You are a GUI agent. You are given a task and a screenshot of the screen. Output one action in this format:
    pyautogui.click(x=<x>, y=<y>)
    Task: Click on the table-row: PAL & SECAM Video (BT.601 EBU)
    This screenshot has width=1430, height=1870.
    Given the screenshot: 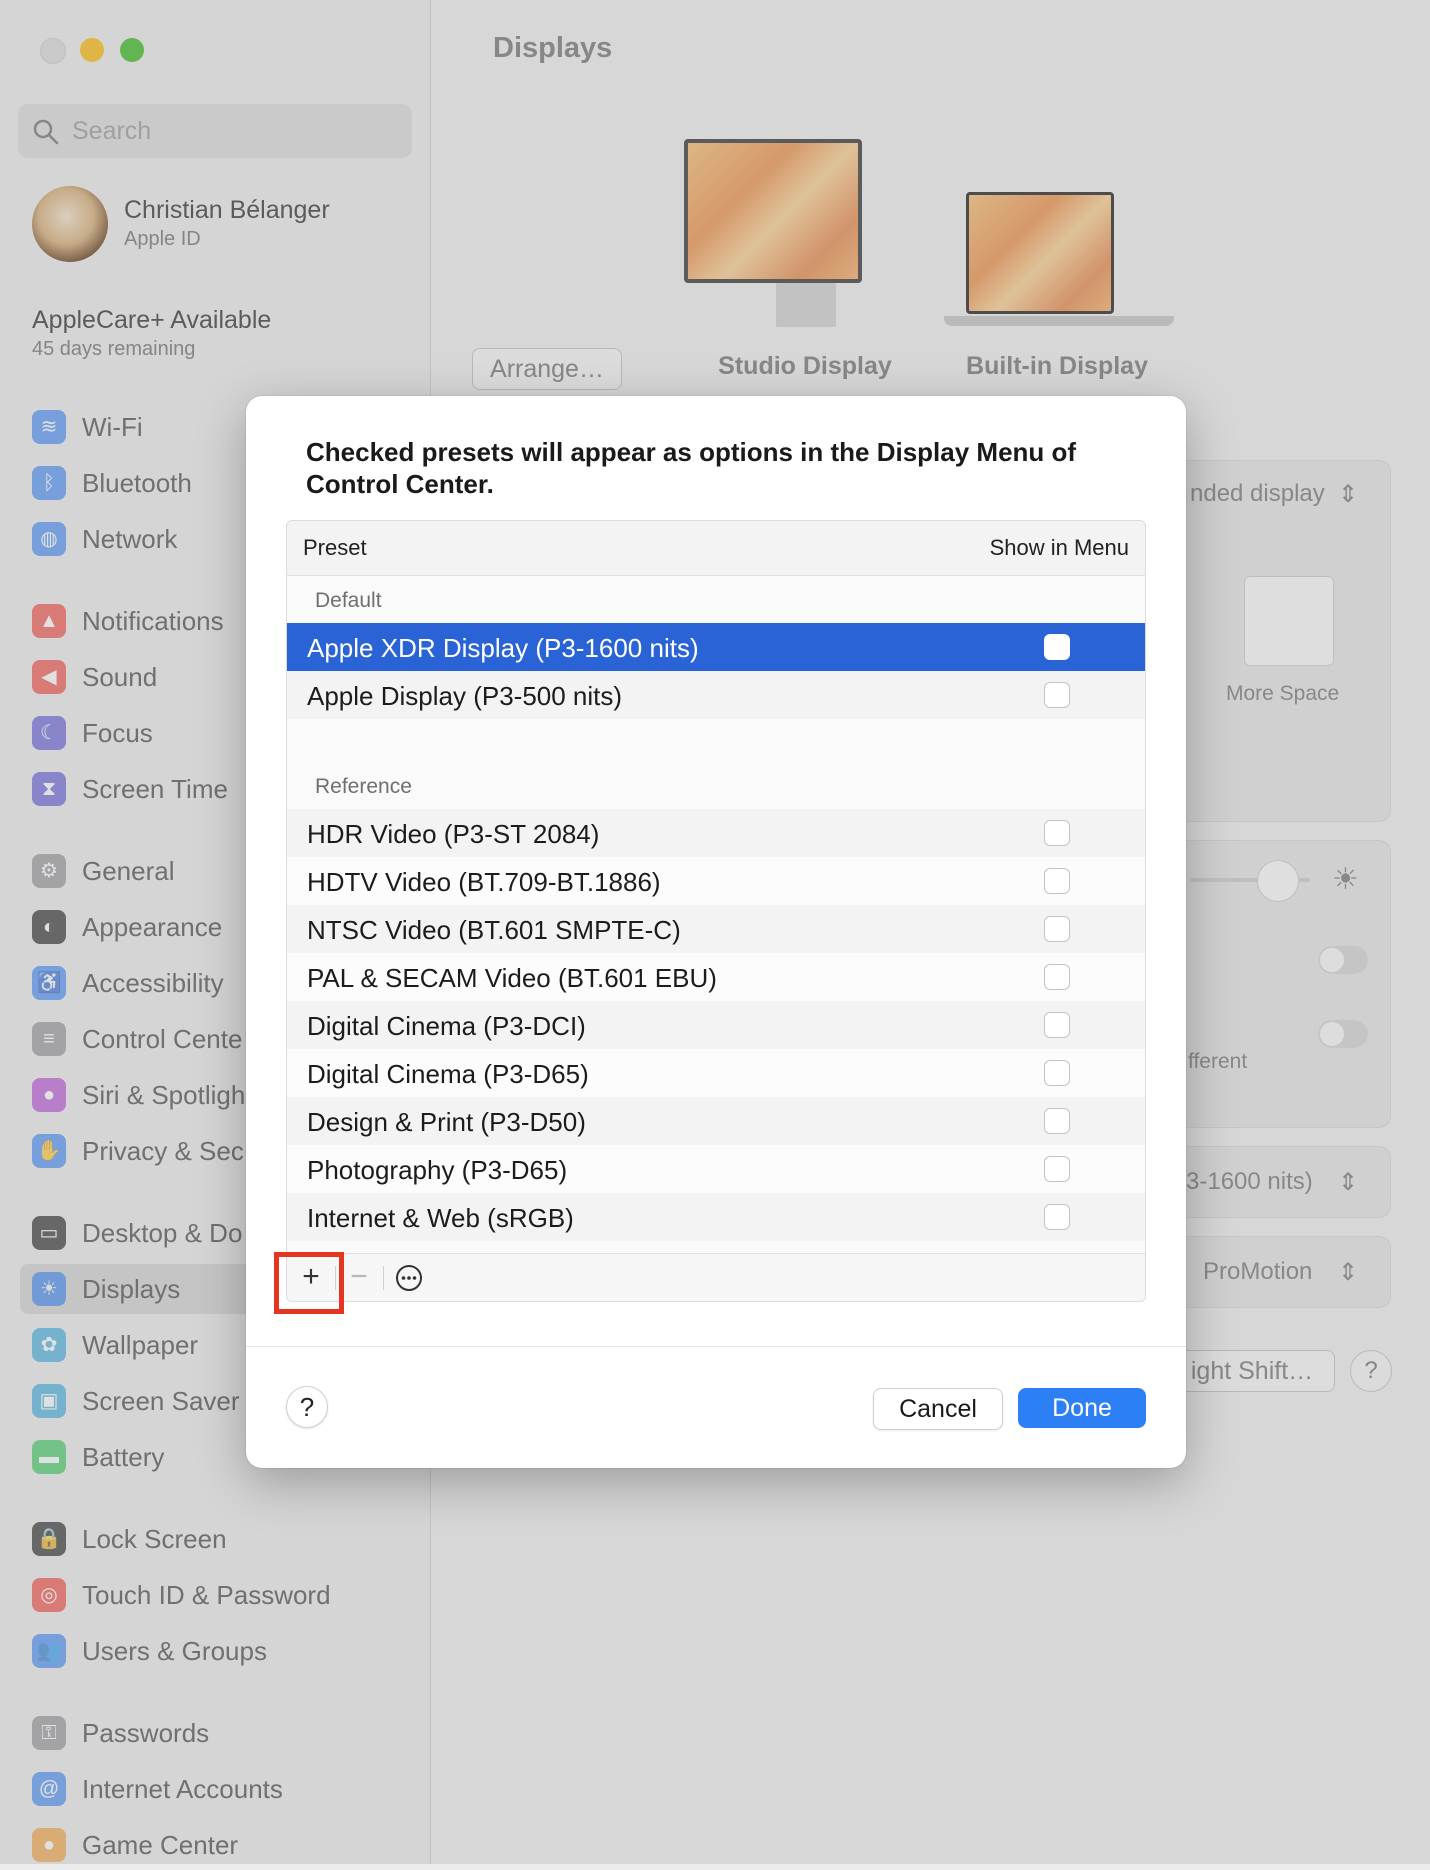 What is the action you would take?
    pyautogui.click(x=716, y=977)
    